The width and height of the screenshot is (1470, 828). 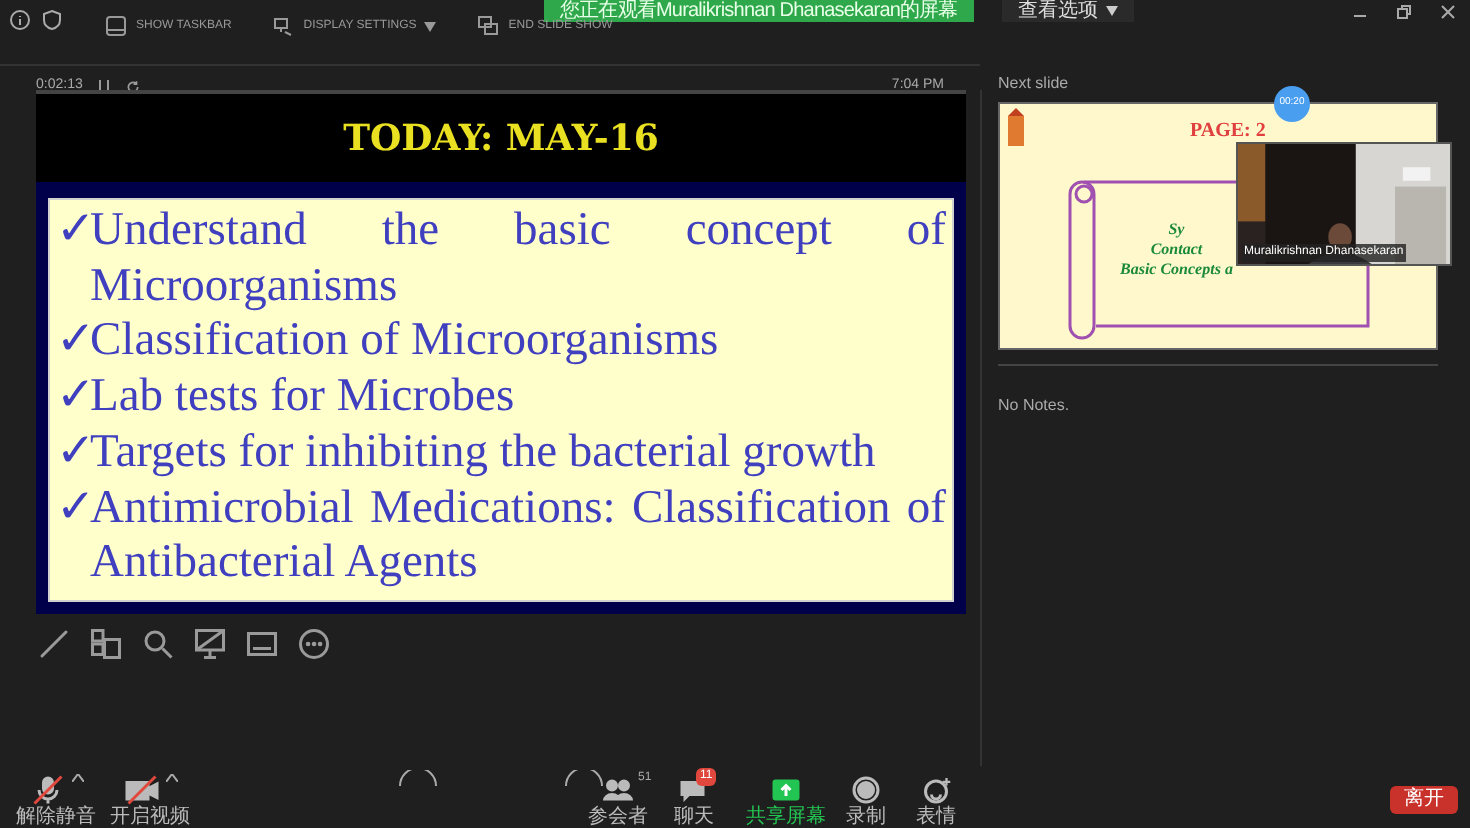 What do you see at coordinates (1034, 84) in the screenshot?
I see `next-slide-label: Next slide` at bounding box center [1034, 84].